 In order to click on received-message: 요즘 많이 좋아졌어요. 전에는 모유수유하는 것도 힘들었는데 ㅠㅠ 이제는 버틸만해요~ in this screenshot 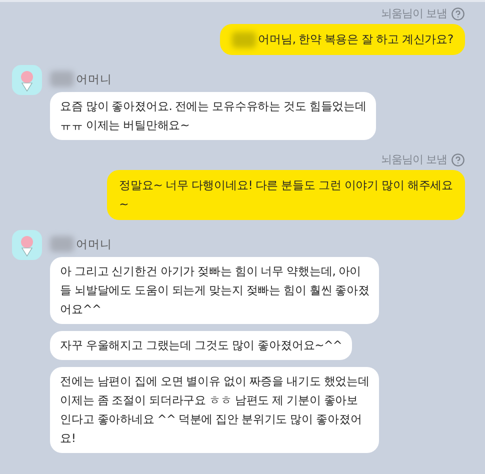, I will do `click(213, 116)`.